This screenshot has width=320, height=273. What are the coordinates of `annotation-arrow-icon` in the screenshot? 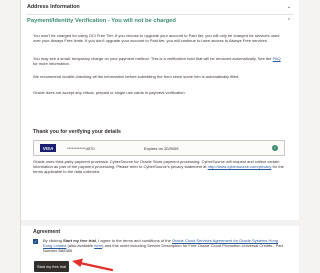 It's located at (93, 265).